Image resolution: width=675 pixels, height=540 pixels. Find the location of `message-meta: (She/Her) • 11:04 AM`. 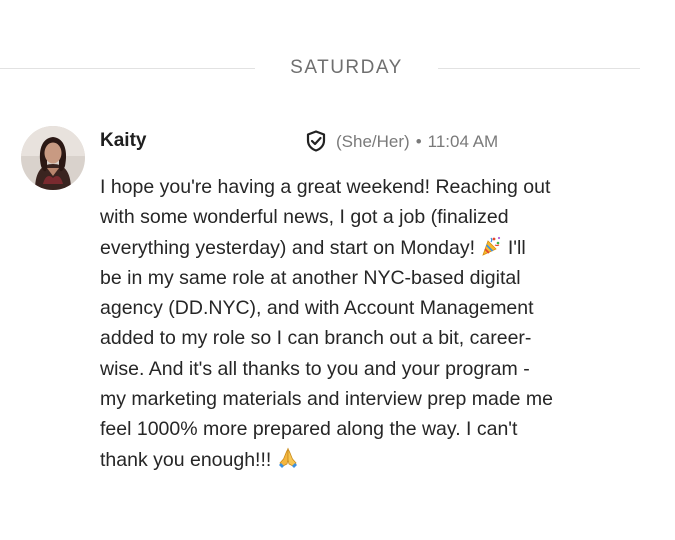

message-meta: (She/Her) • 11:04 AM is located at coordinates (417, 142).